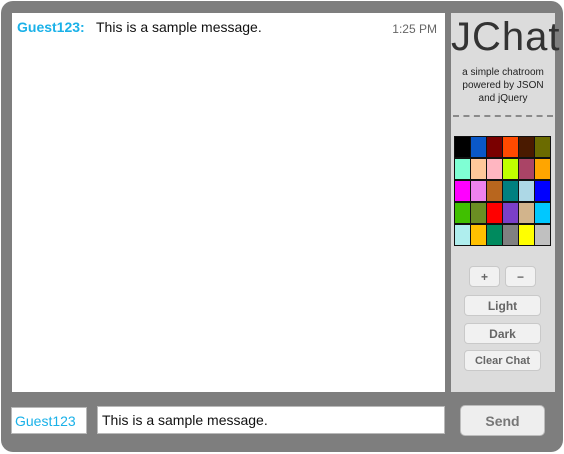  Describe the element at coordinates (503, 116) in the screenshot. I see `sidebar-divider` at that location.